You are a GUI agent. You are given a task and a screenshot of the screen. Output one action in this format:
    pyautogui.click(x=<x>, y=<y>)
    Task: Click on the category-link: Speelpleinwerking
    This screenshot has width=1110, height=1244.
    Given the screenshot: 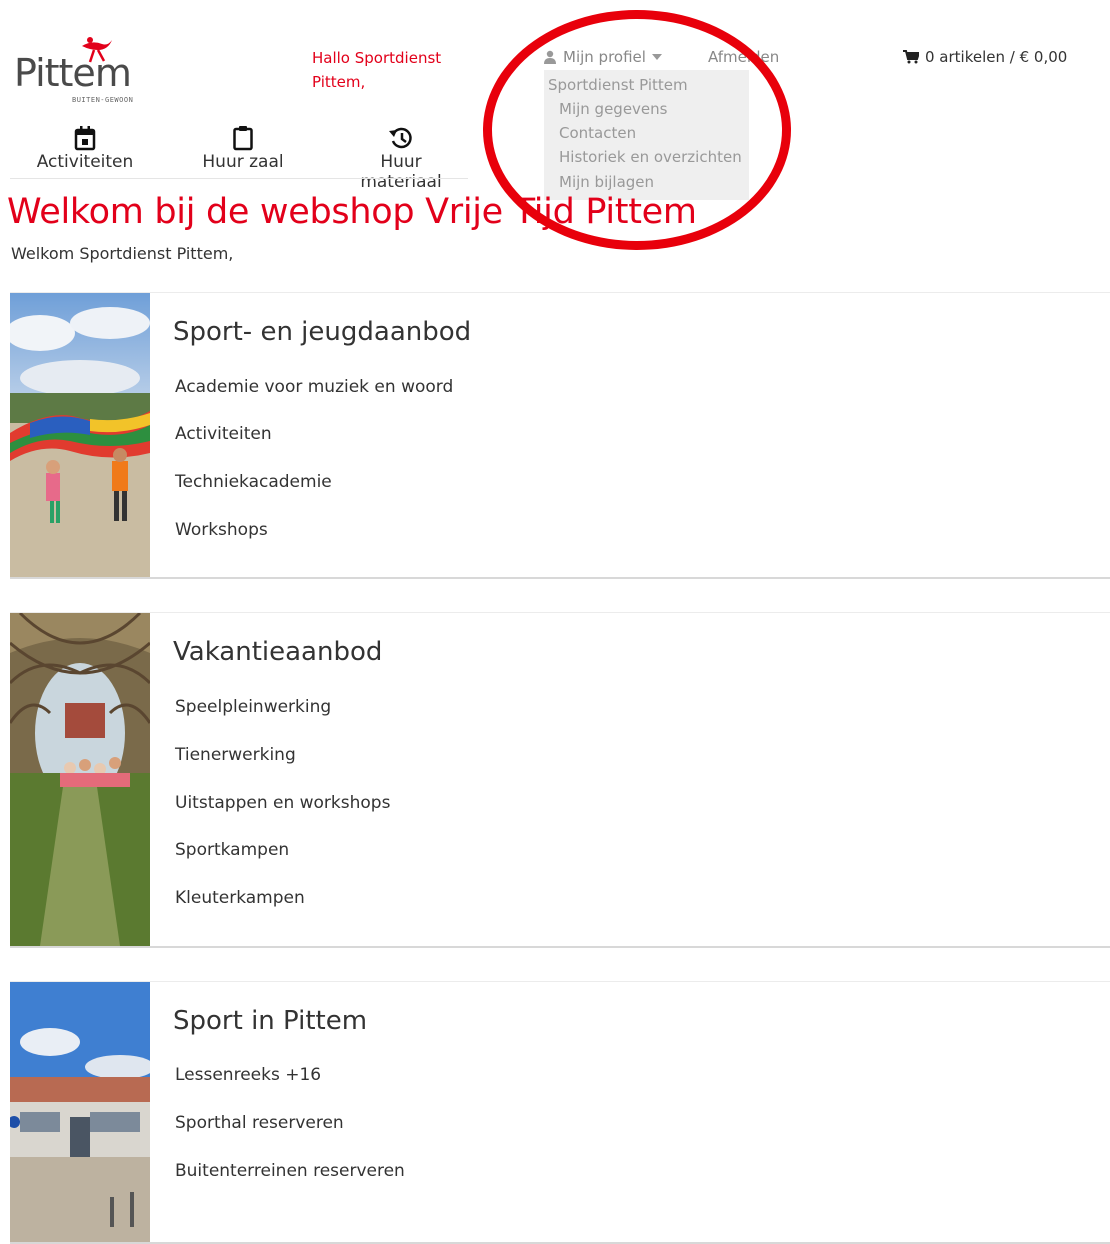 What is the action you would take?
    pyautogui.click(x=253, y=707)
    